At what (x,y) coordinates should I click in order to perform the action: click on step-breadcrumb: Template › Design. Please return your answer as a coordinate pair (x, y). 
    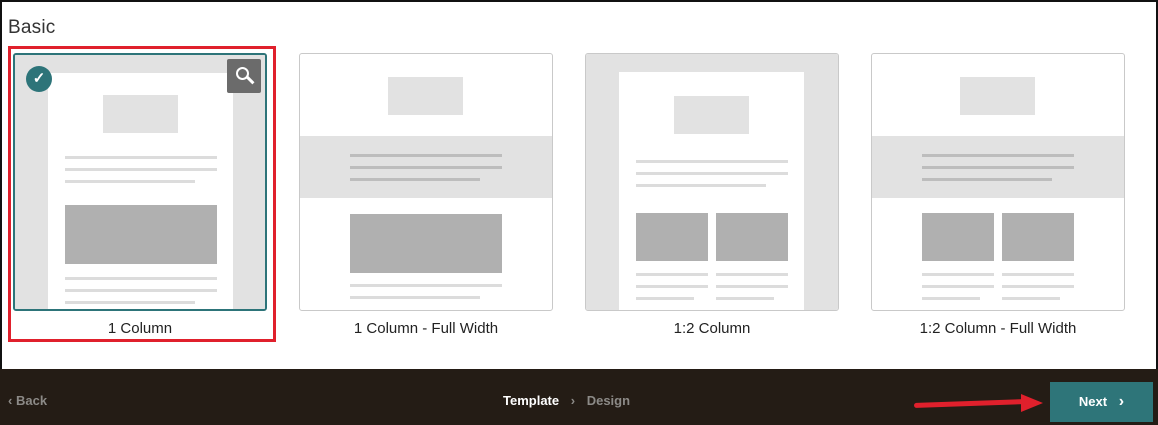
    Looking at the image, I should click on (566, 400).